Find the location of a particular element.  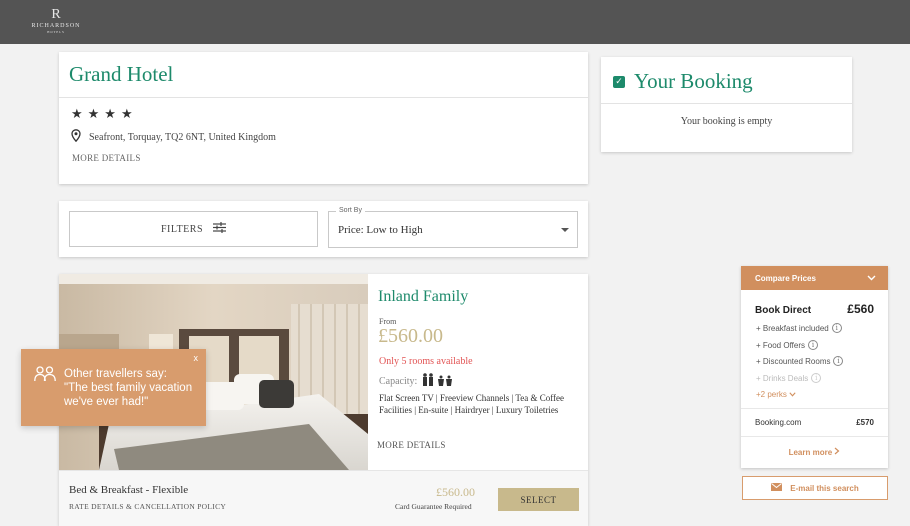

booking-header: ✓ Your Booking is located at coordinates (683, 81).